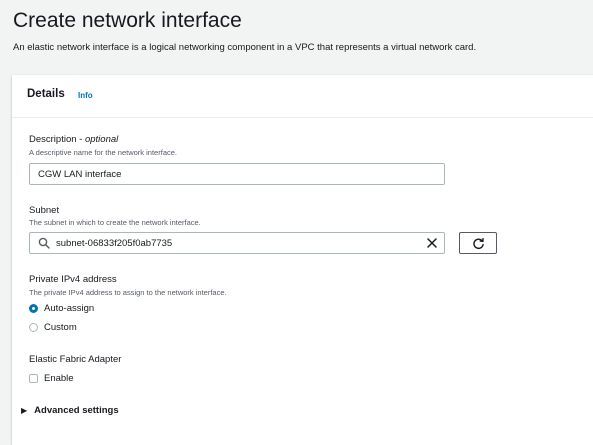 This screenshot has height=445, width=593. Describe the element at coordinates (237, 243) in the screenshot. I see `subnet-select: subnet-06833f205f0ab7735` at that location.